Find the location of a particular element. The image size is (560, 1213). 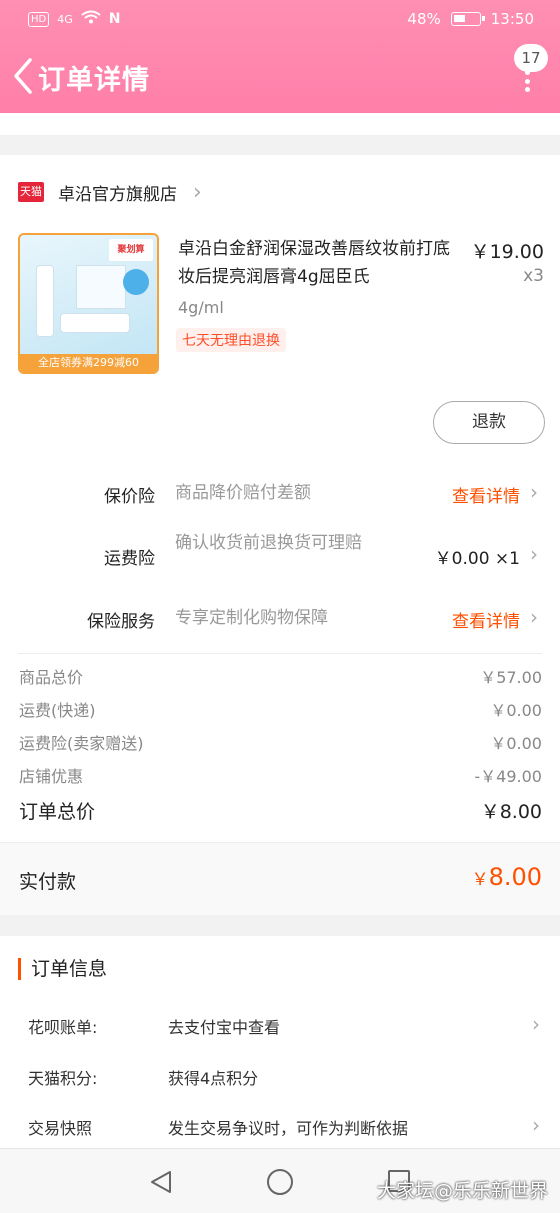

nav-back-icon is located at coordinates (161, 1182).